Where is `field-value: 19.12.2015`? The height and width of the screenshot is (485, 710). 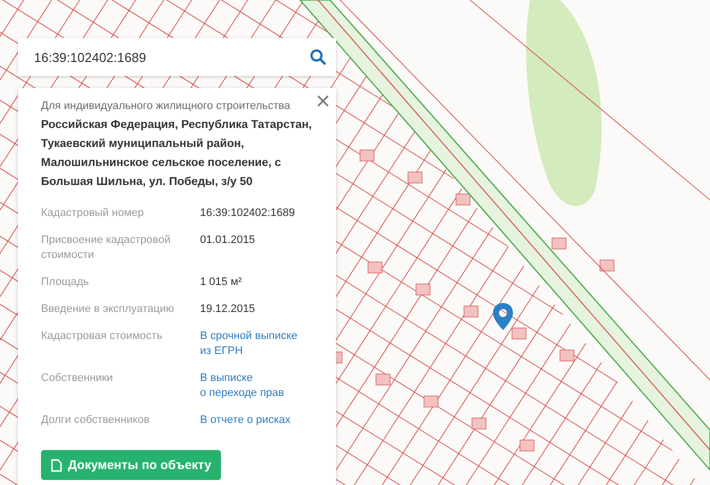
field-value: 19.12.2015 is located at coordinates (228, 309).